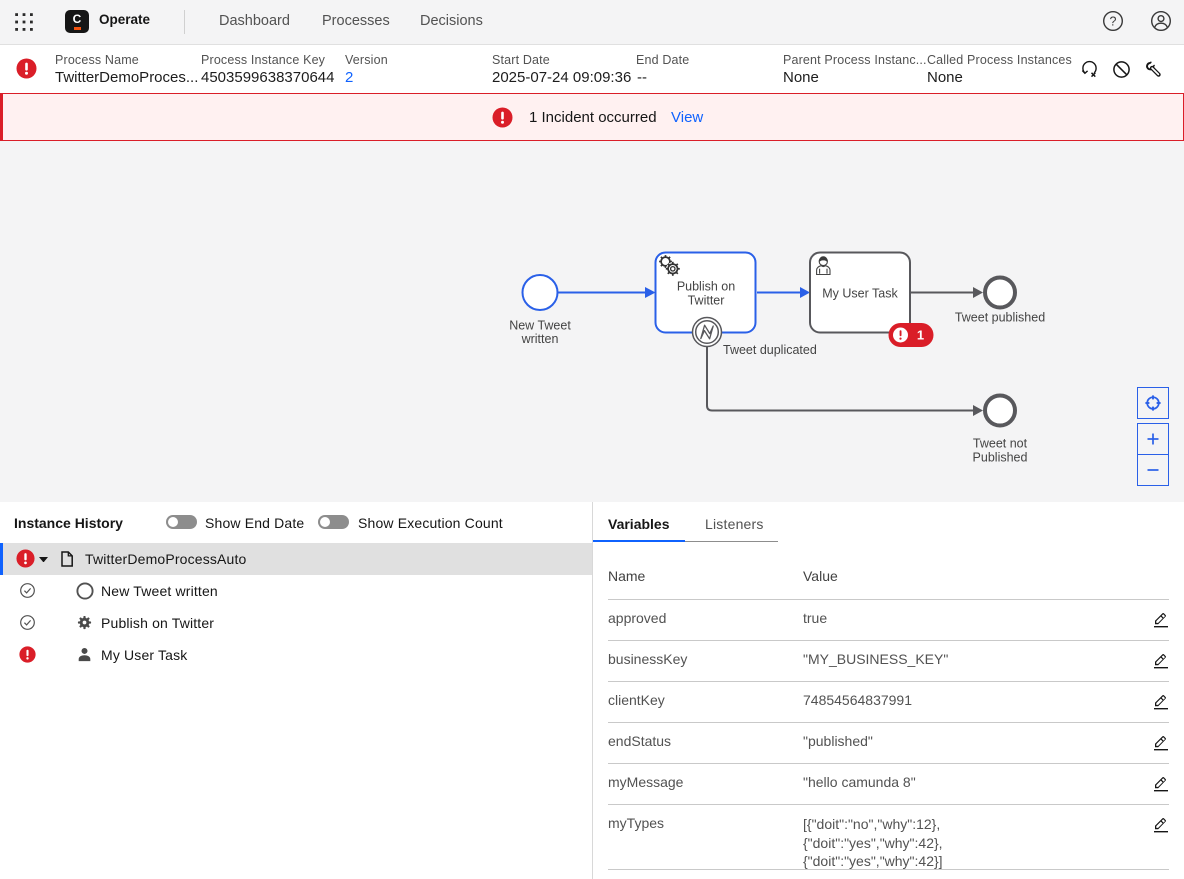 This screenshot has width=1184, height=879. Describe the element at coordinates (920, 335) in the screenshot. I see `svg-text: 1` at that location.